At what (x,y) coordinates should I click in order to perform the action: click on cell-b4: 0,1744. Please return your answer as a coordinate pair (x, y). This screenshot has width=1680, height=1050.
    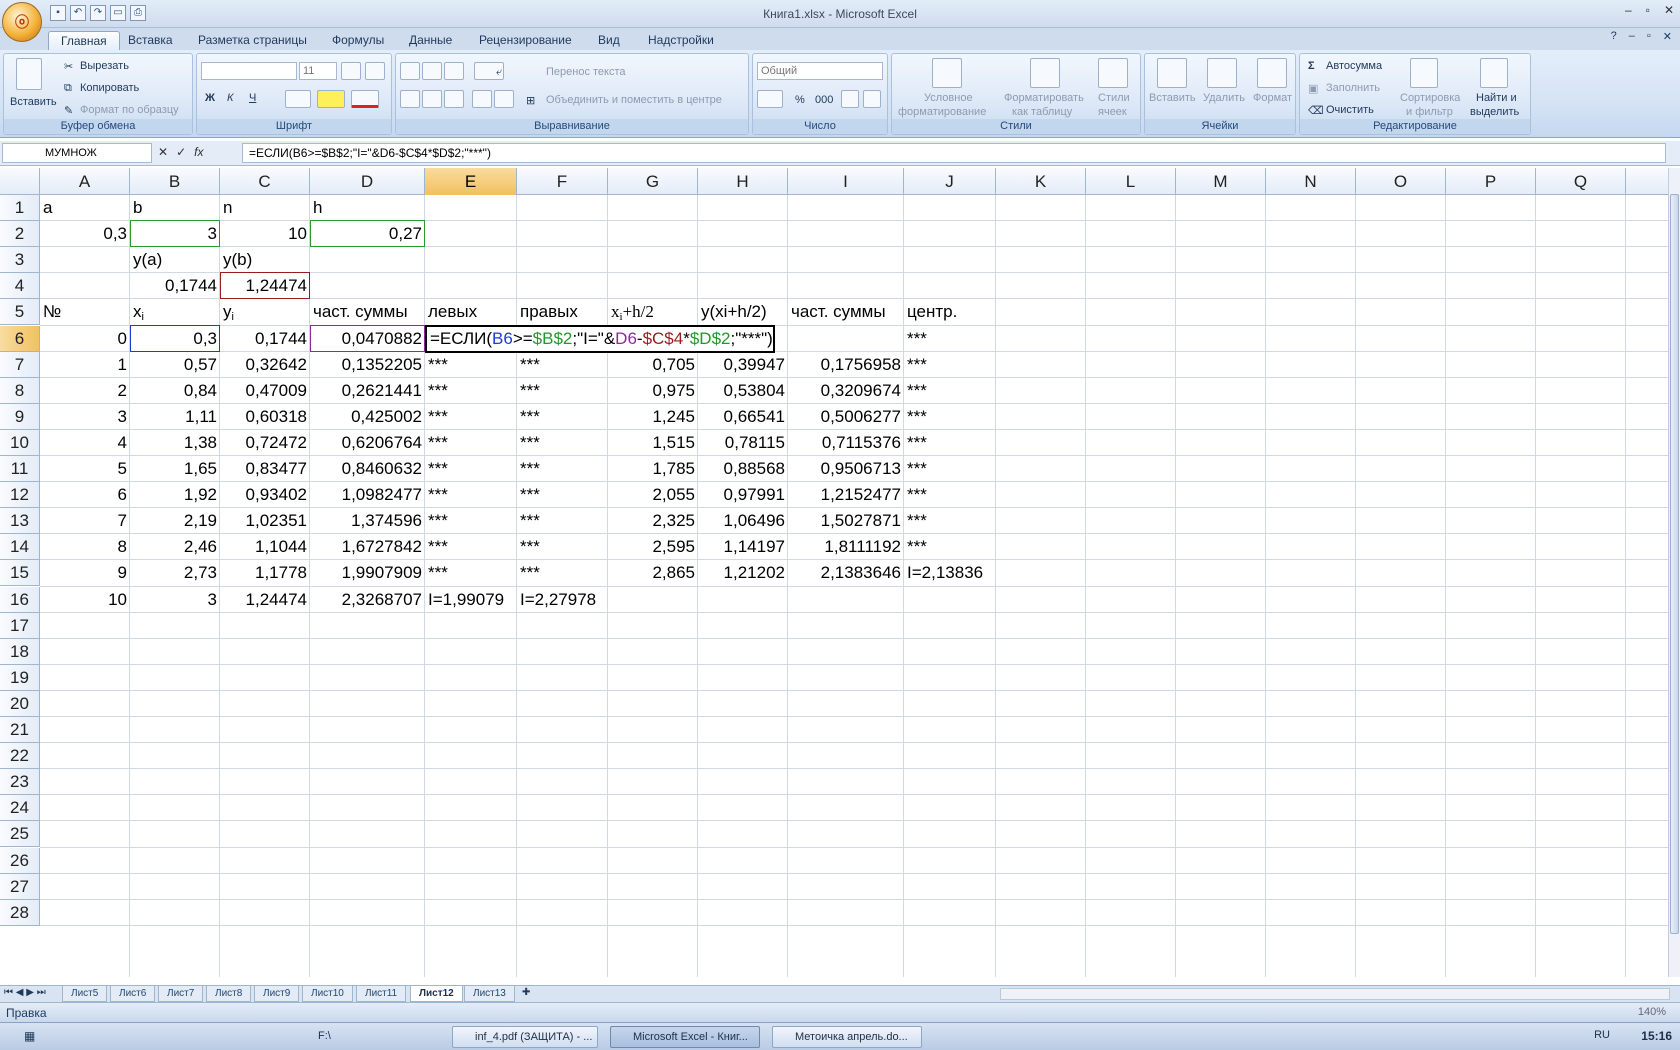
    Looking at the image, I should click on (175, 286).